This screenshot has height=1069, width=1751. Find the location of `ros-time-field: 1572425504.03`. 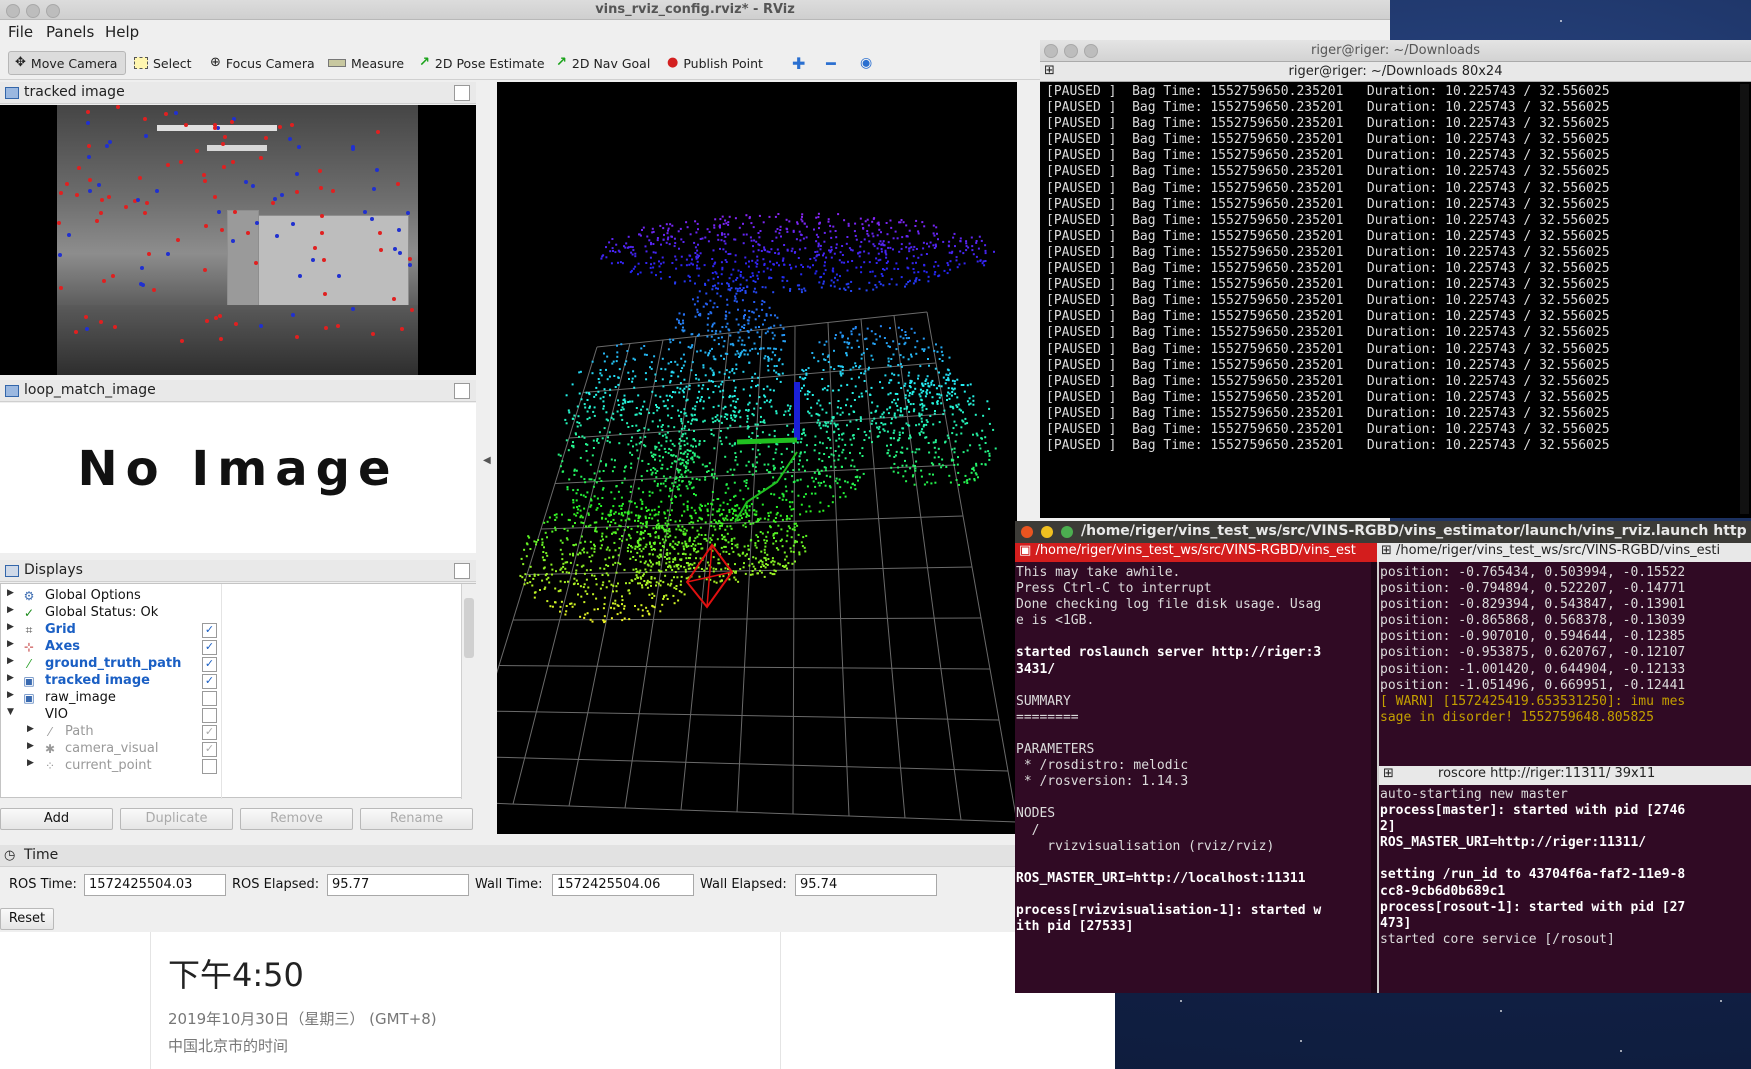

ros-time-field: 1572425504.03 is located at coordinates (155, 885).